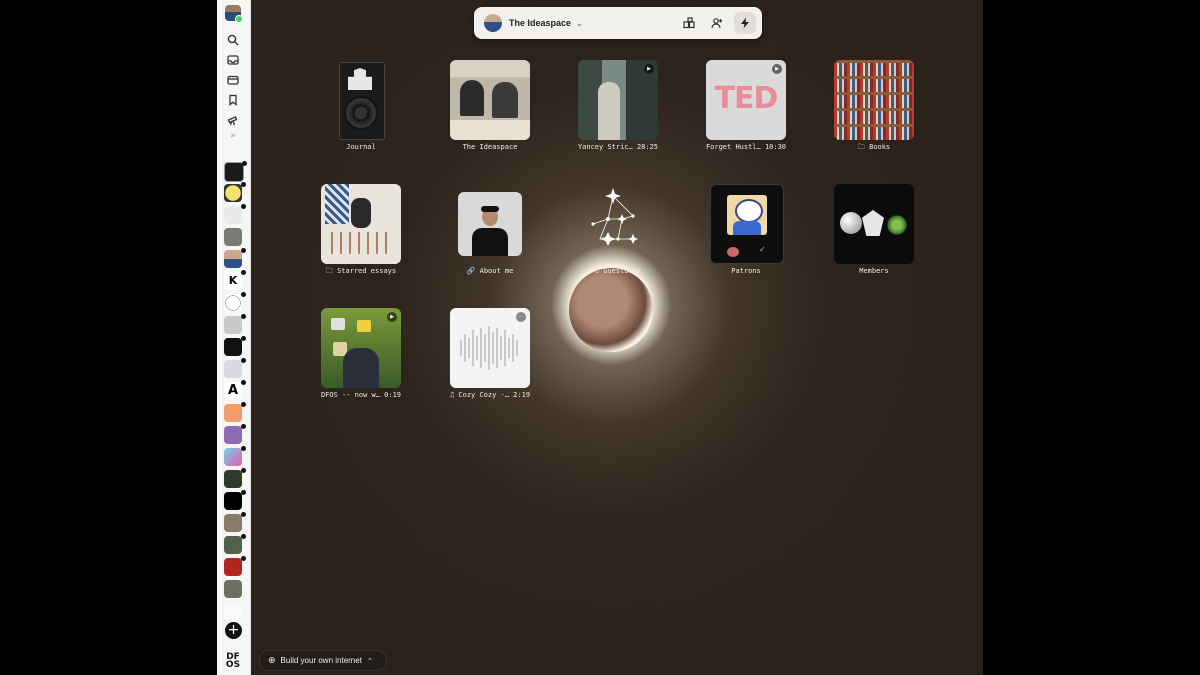 The image size is (1200, 675). What do you see at coordinates (233, 100) in the screenshot?
I see `bookmark-icon` at bounding box center [233, 100].